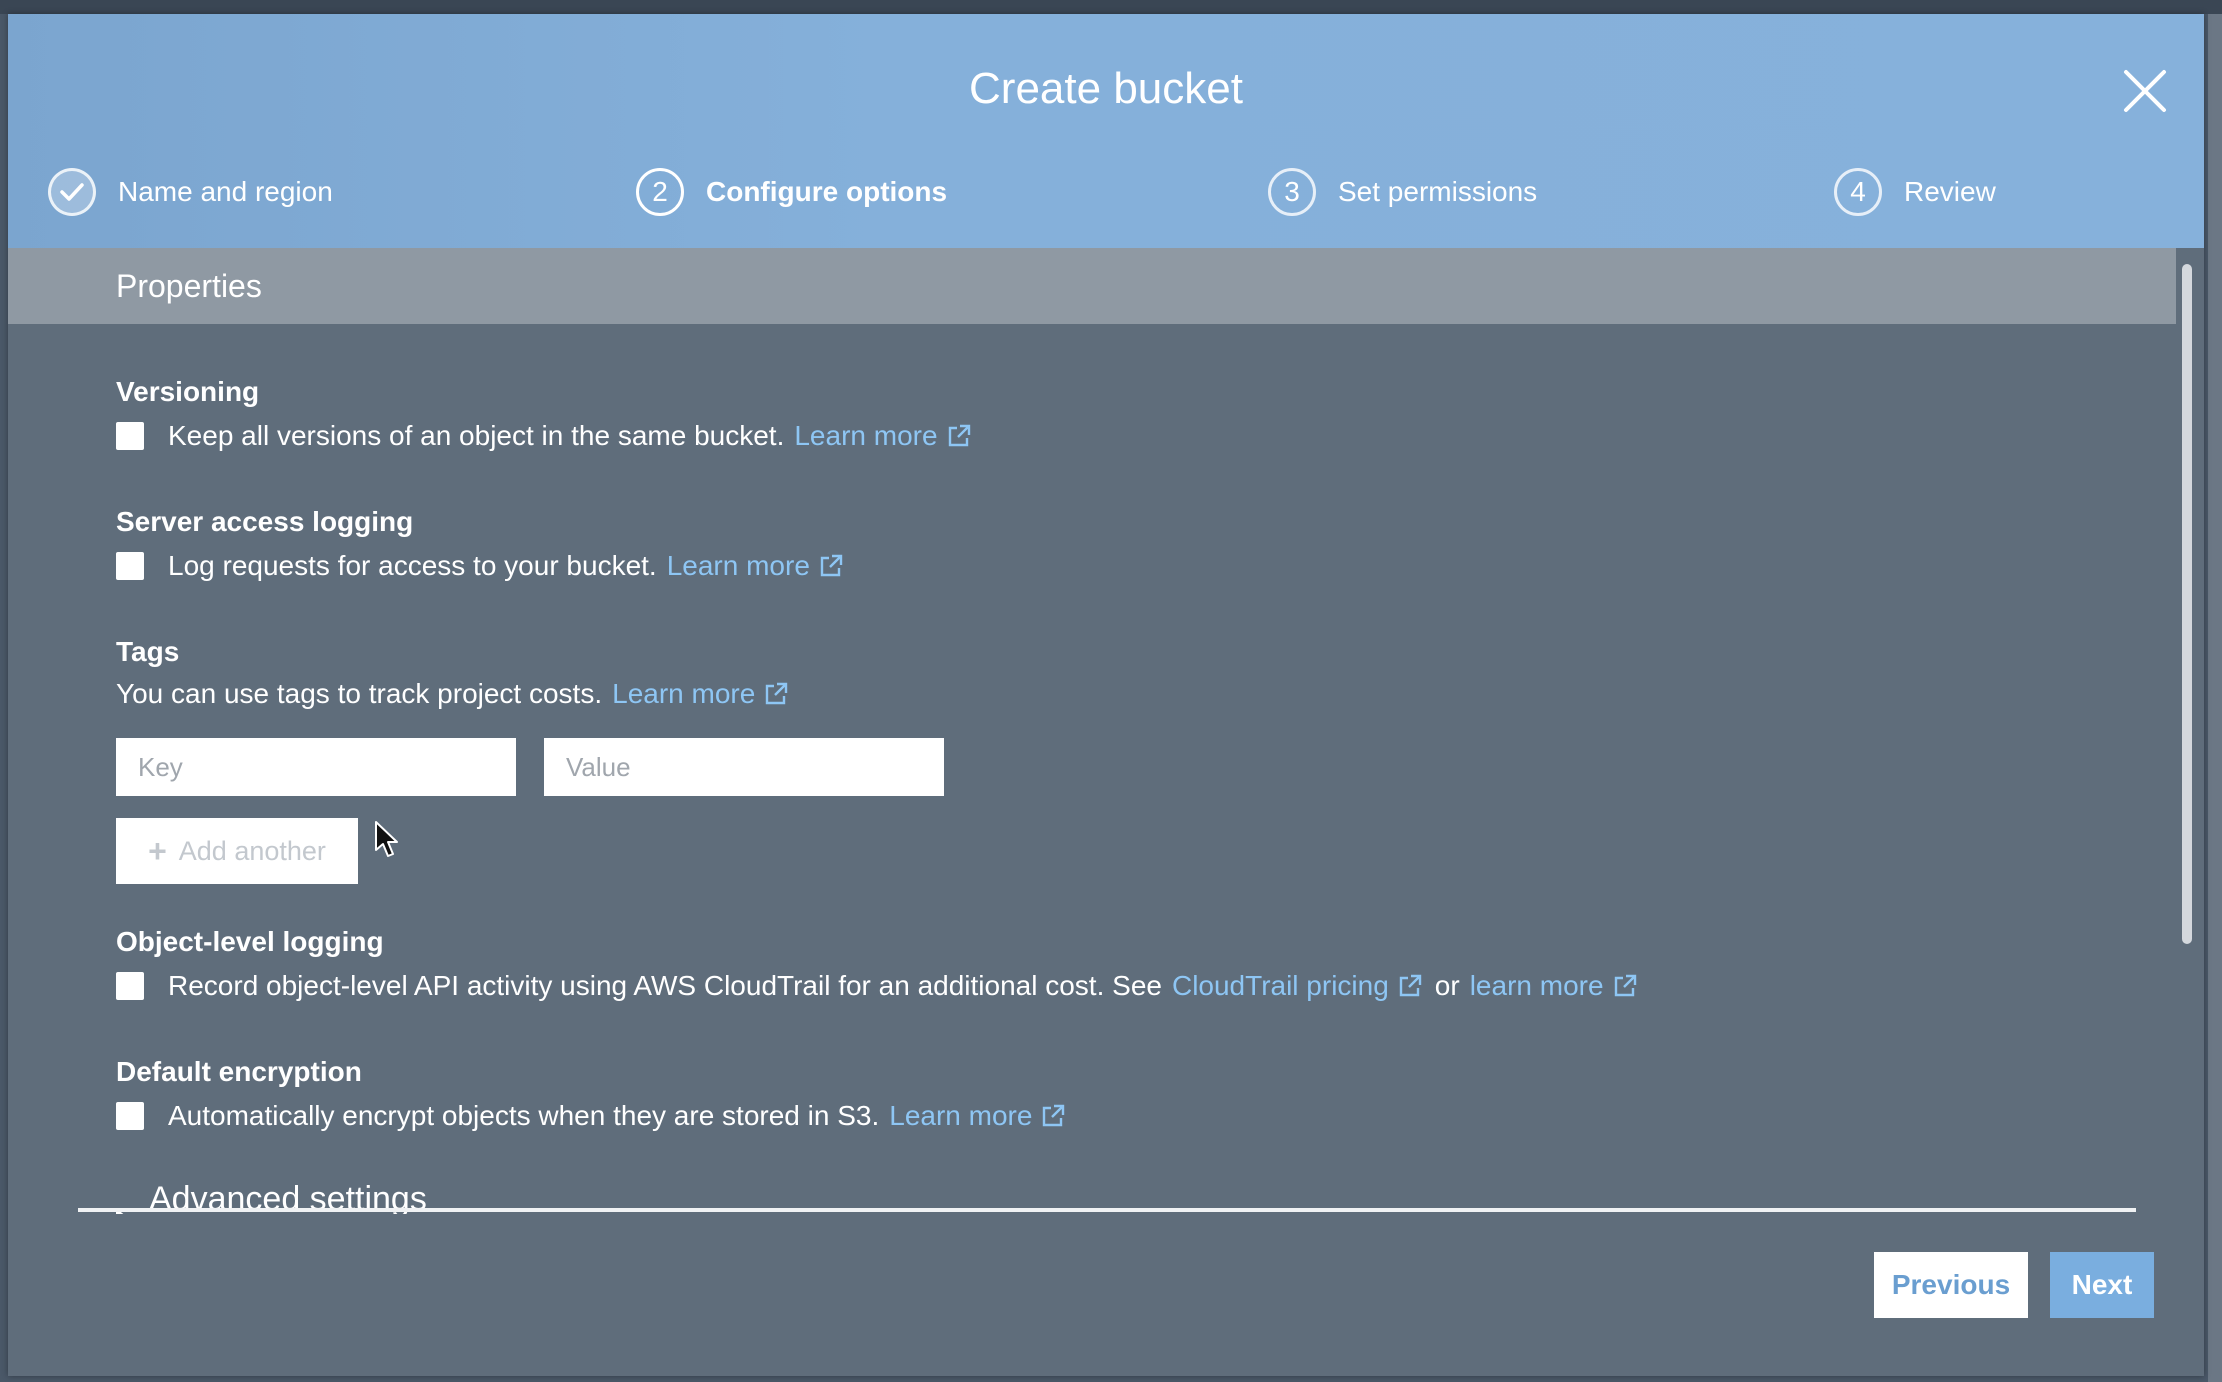 This screenshot has width=2222, height=1382. Describe the element at coordinates (130, 986) in the screenshot. I see `object-level-logging-checkbox` at that location.